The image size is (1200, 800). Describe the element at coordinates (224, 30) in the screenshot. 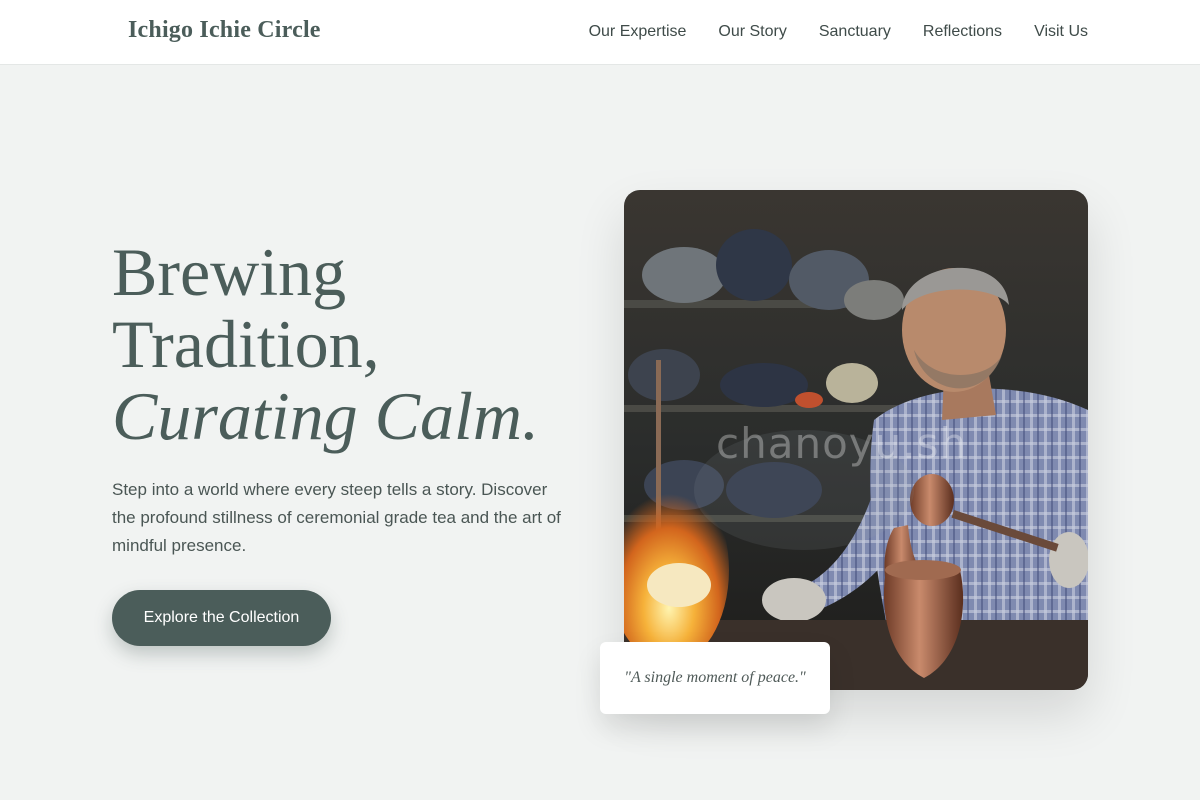

I see `brand-logo-text: Ichigo Ichie Circle` at that location.